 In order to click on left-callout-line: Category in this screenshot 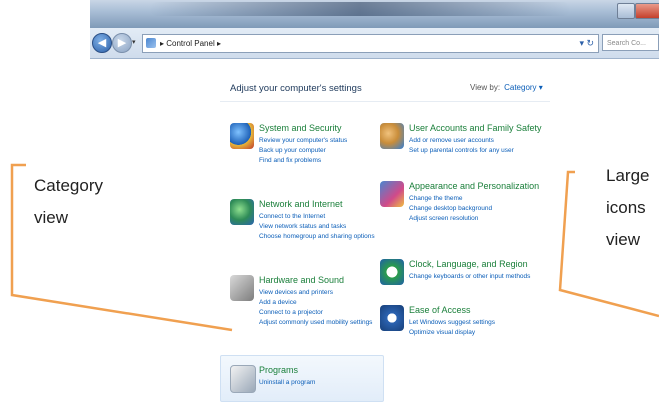, I will do `click(68, 185)`.